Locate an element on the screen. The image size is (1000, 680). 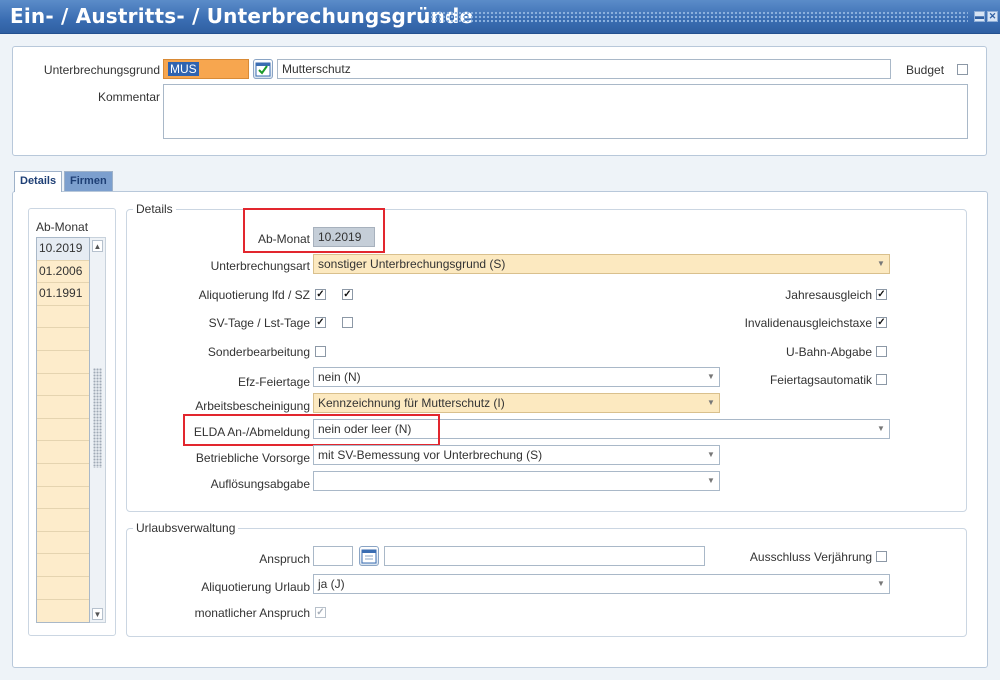
aliquotierung-lfd-checkbox: ✓ is located at coordinates (320, 294).